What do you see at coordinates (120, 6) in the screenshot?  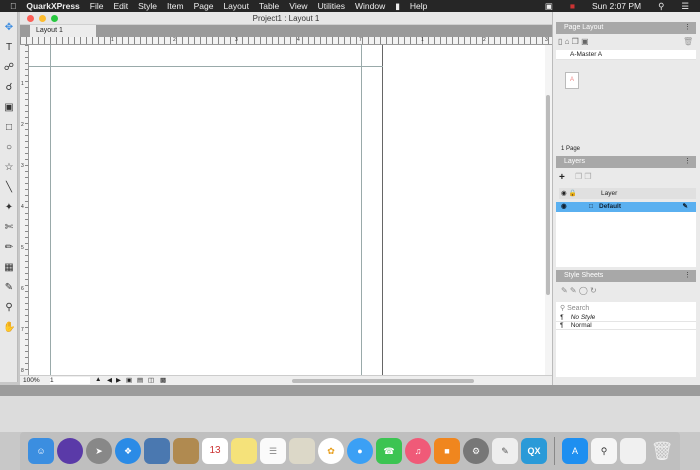 I see `menu-edit: Edit` at bounding box center [120, 6].